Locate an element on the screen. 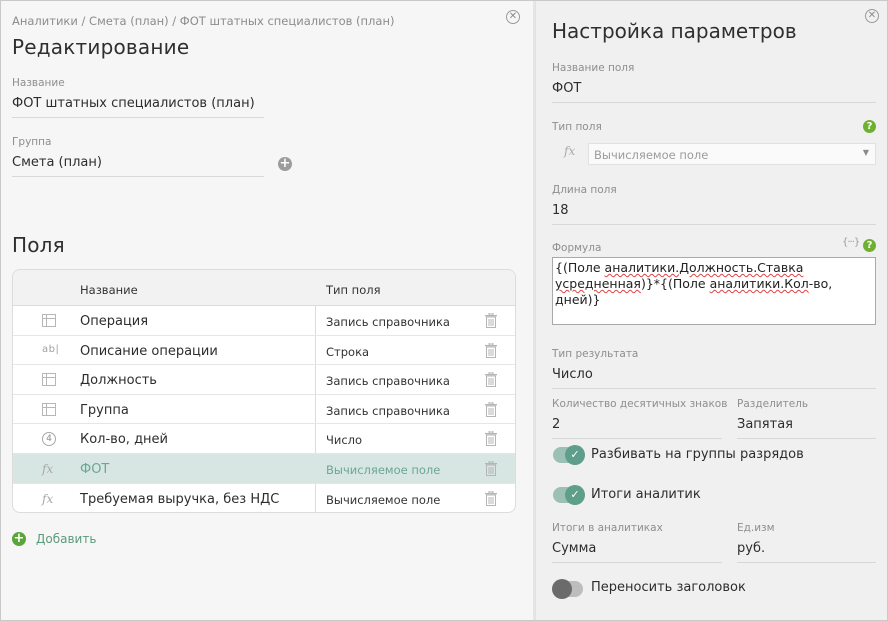  table-row: ab| Описание операции Строка is located at coordinates (264, 351).